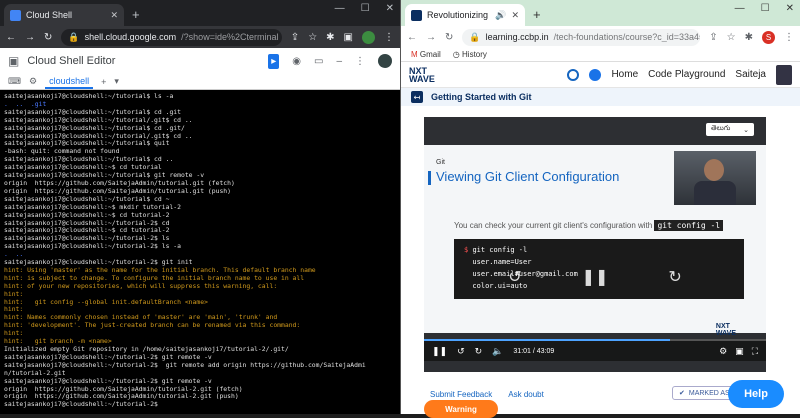 The image size is (800, 418). I want to click on video-watermark: NXT WAVE, so click(725, 330).